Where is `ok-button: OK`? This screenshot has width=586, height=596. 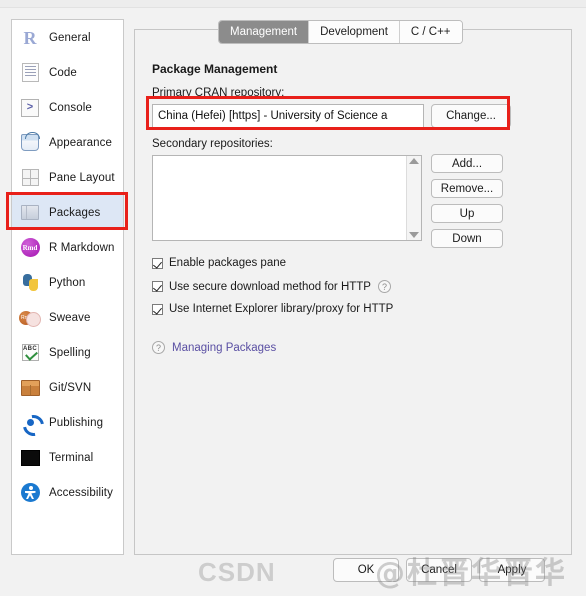 ok-button: OK is located at coordinates (366, 570).